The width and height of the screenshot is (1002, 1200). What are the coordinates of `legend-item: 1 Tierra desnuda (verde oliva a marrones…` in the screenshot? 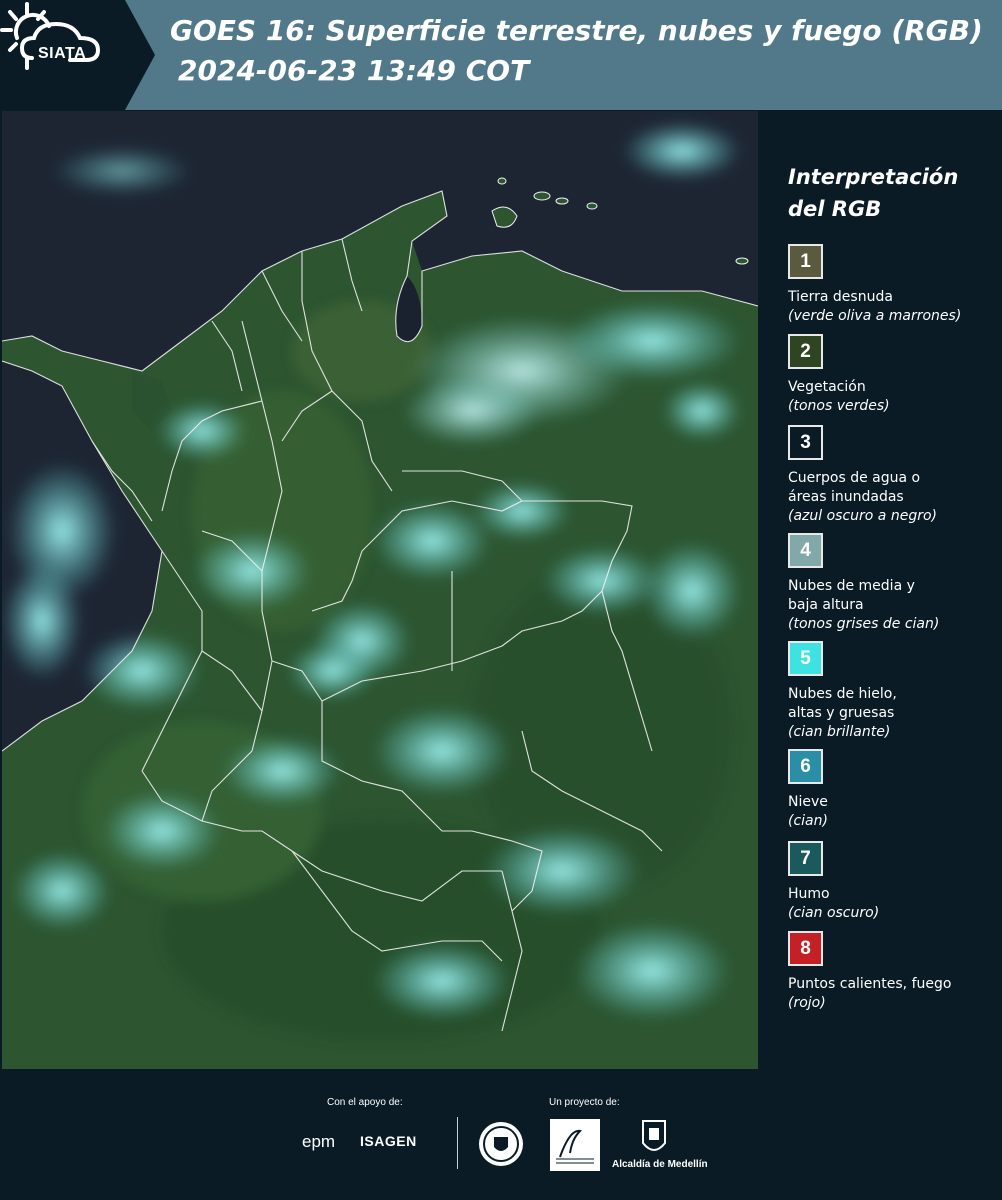 It's located at (893, 285).